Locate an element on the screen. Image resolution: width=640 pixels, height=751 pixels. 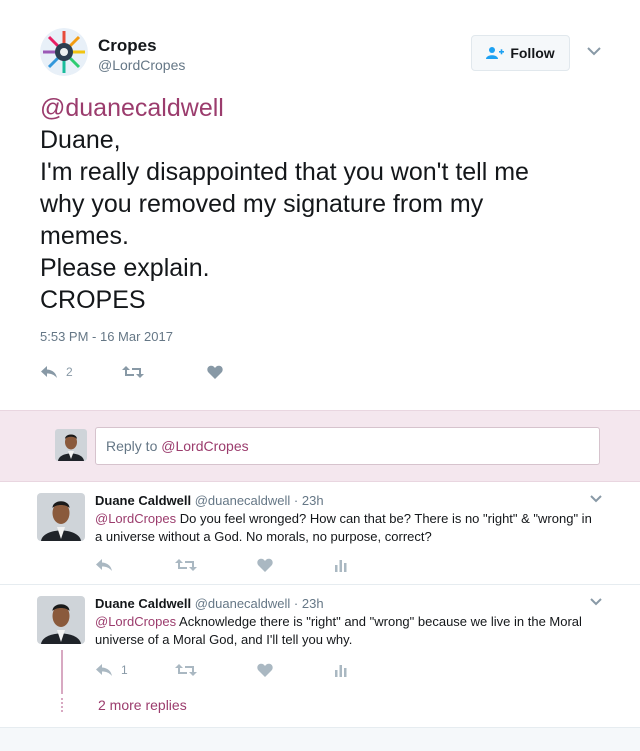
author-handle: @LordCropes is located at coordinates (141, 65).